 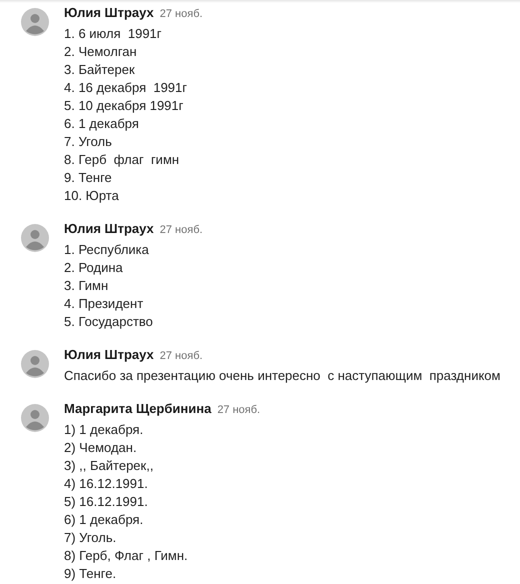 I want to click on comment-line: 2) Чемодан., so click(x=101, y=448).